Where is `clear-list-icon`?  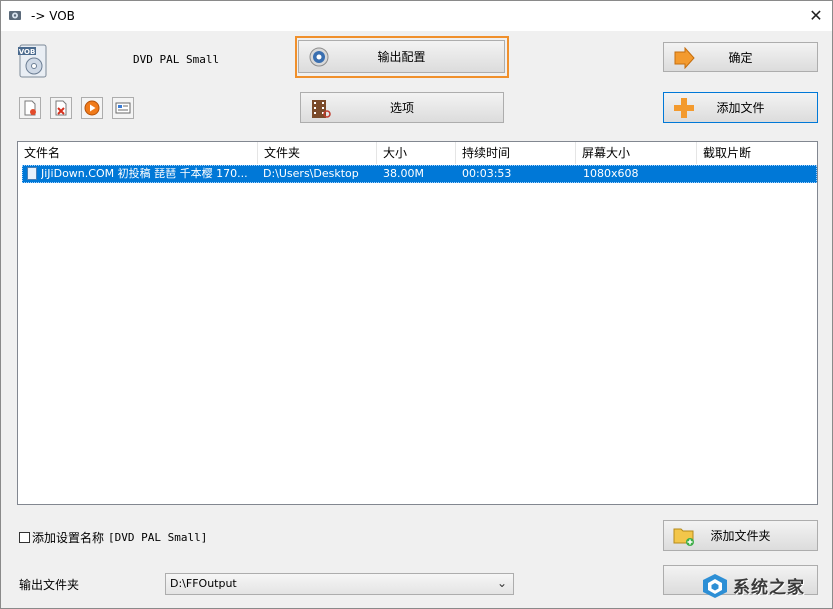
clear-list-icon is located at coordinates (61, 108).